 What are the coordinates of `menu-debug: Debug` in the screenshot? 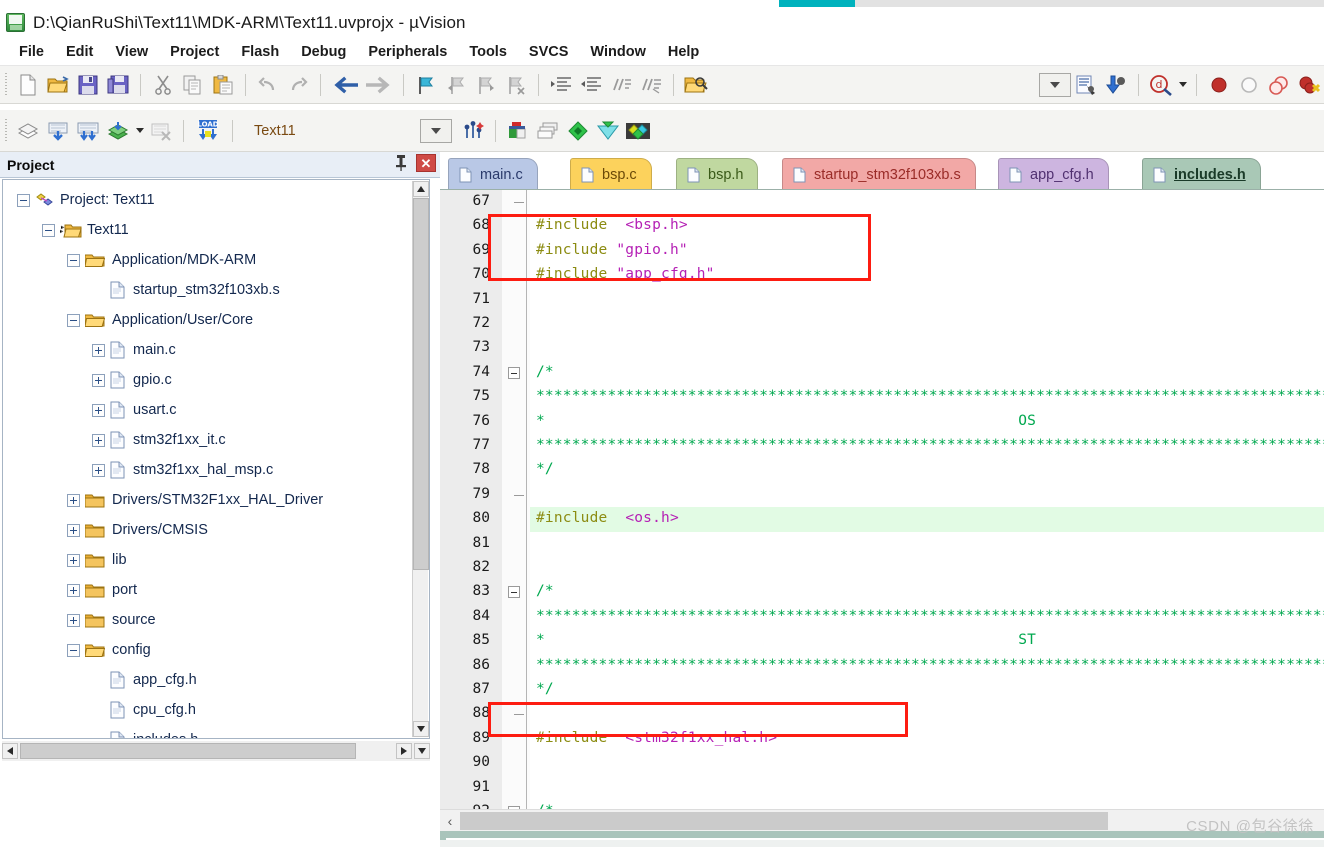 It's located at (323, 52).